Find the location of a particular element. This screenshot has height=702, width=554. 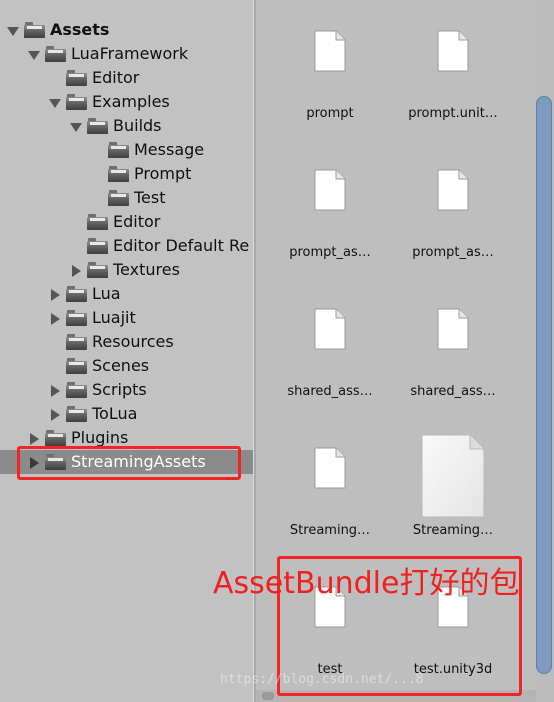

tree-item-resources: Resources is located at coordinates (126, 342).